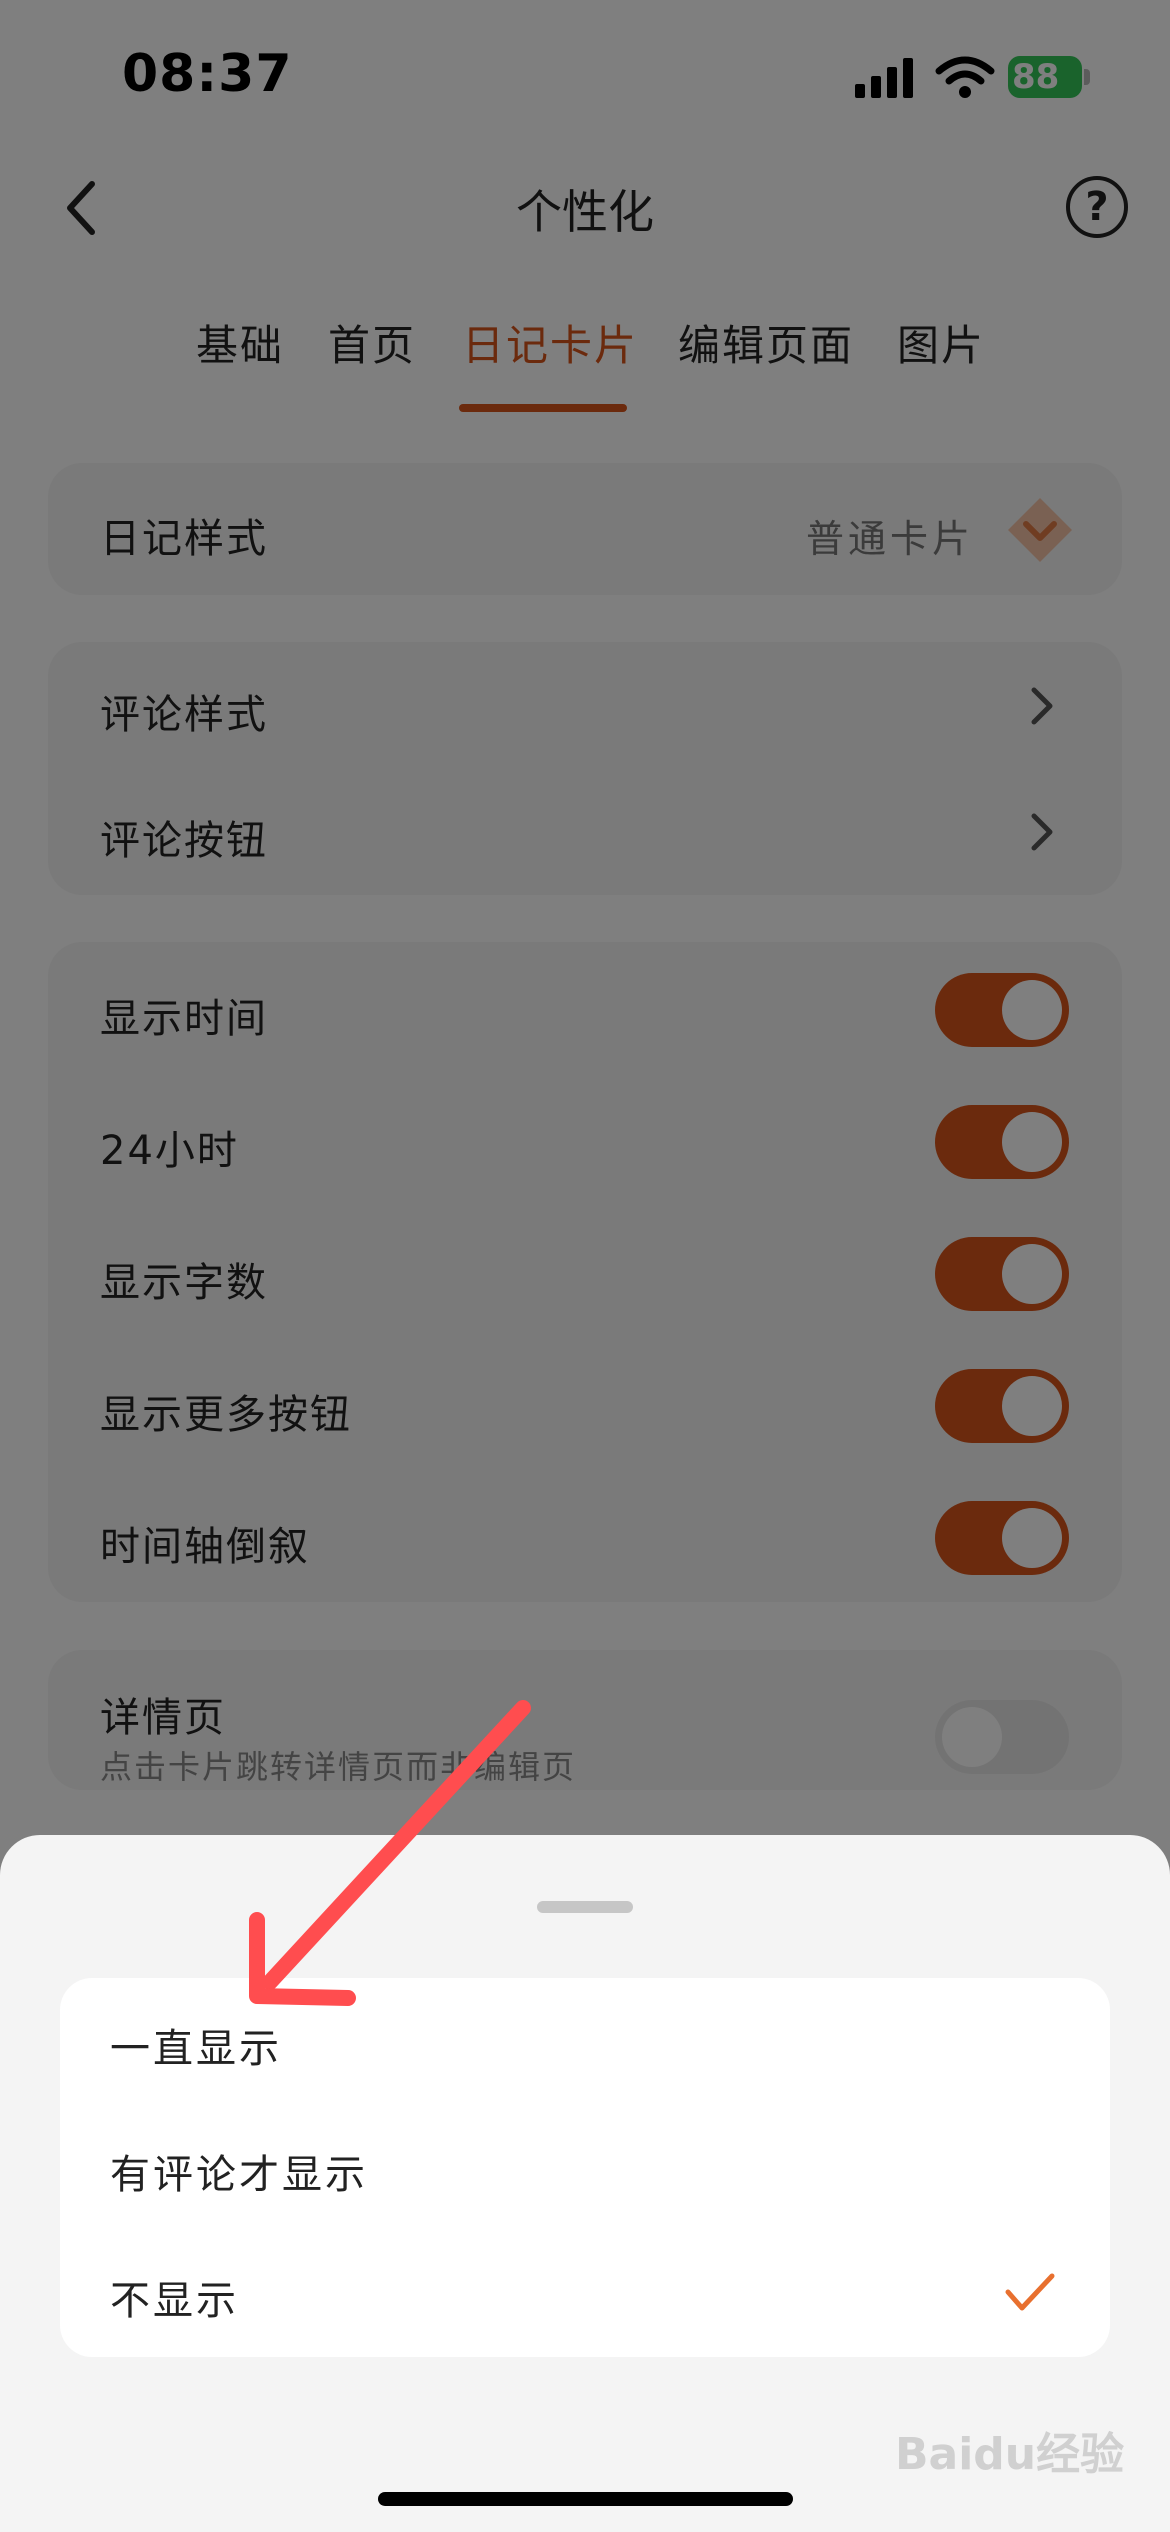  What do you see at coordinates (196, 2045) in the screenshot?
I see `option-always-show: 一直显示` at bounding box center [196, 2045].